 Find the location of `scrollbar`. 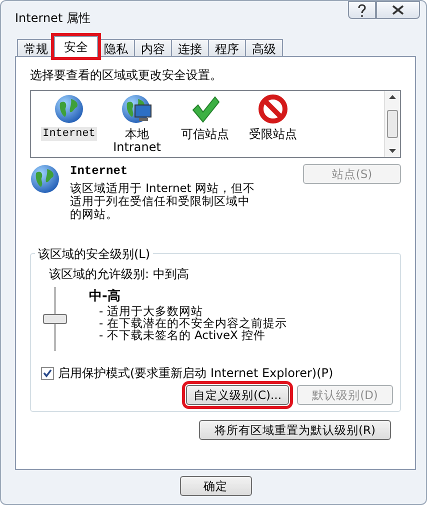

scrollbar is located at coordinates (392, 124).